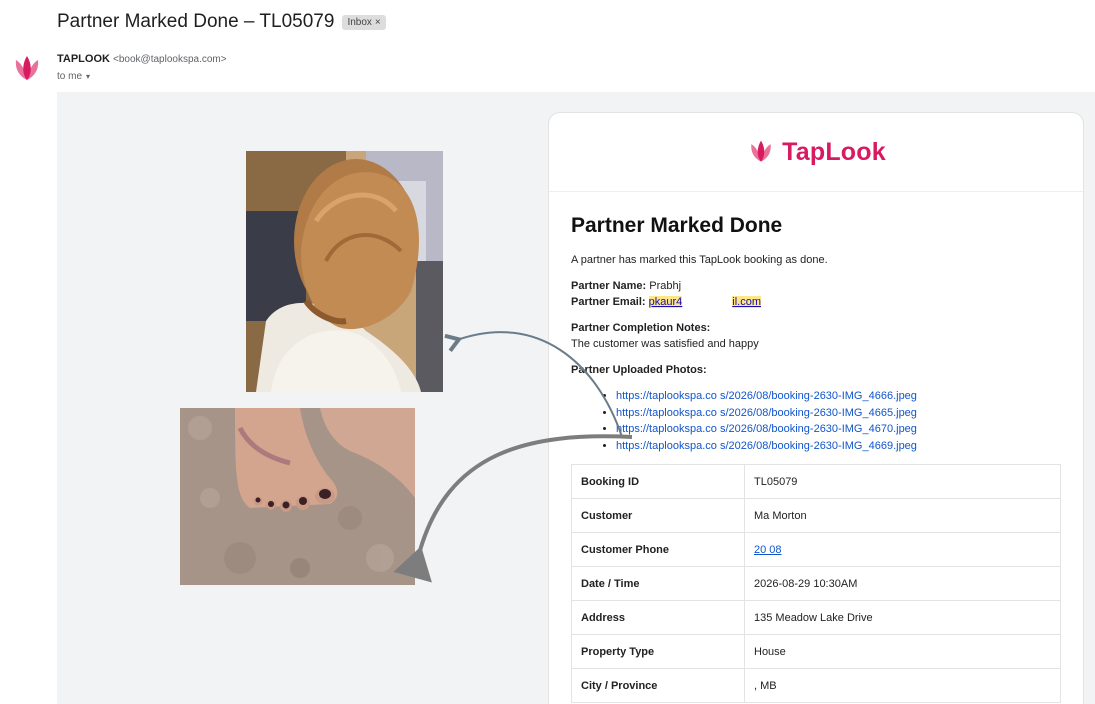  Describe the element at coordinates (665, 302) in the screenshot. I see `partner-email-link-start: pkaur4` at that location.